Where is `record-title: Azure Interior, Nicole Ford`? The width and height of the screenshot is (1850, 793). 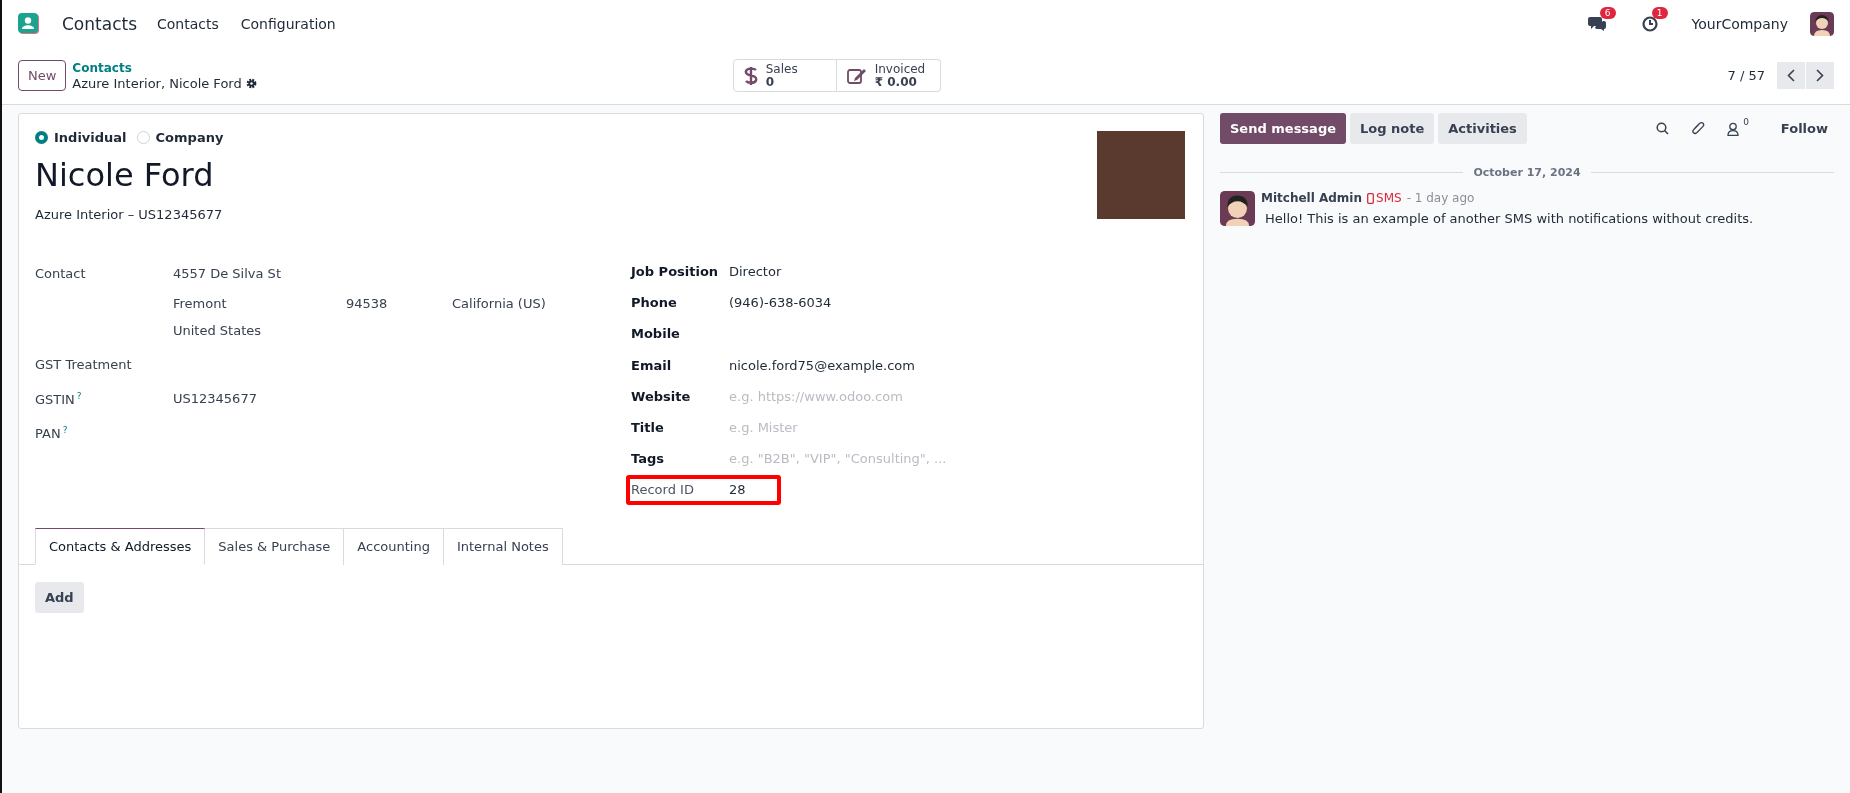 record-title: Azure Interior, Nicole Ford is located at coordinates (157, 83).